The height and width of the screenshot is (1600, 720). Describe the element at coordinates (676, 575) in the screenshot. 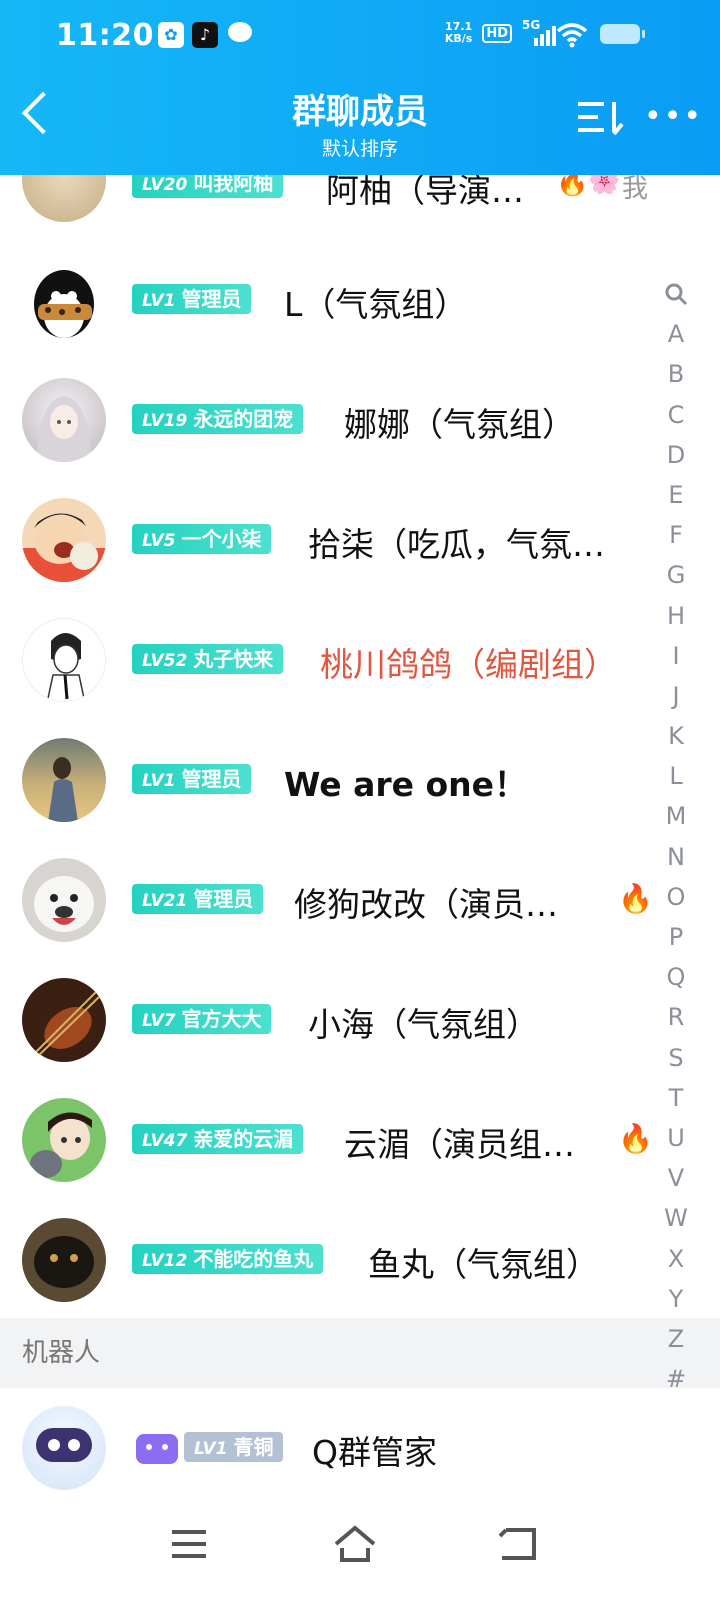

I see `index-letter: G` at that location.